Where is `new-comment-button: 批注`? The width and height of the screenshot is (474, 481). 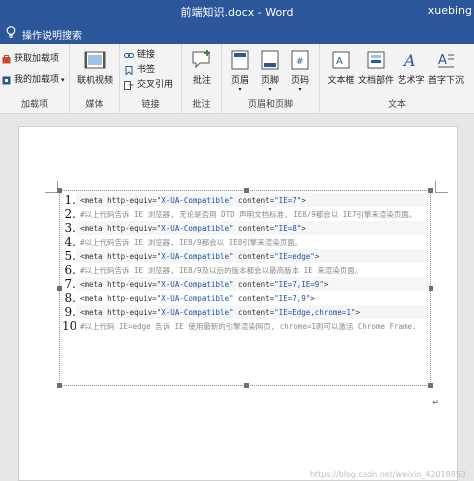
new-comment-button: 批注 is located at coordinates (202, 68).